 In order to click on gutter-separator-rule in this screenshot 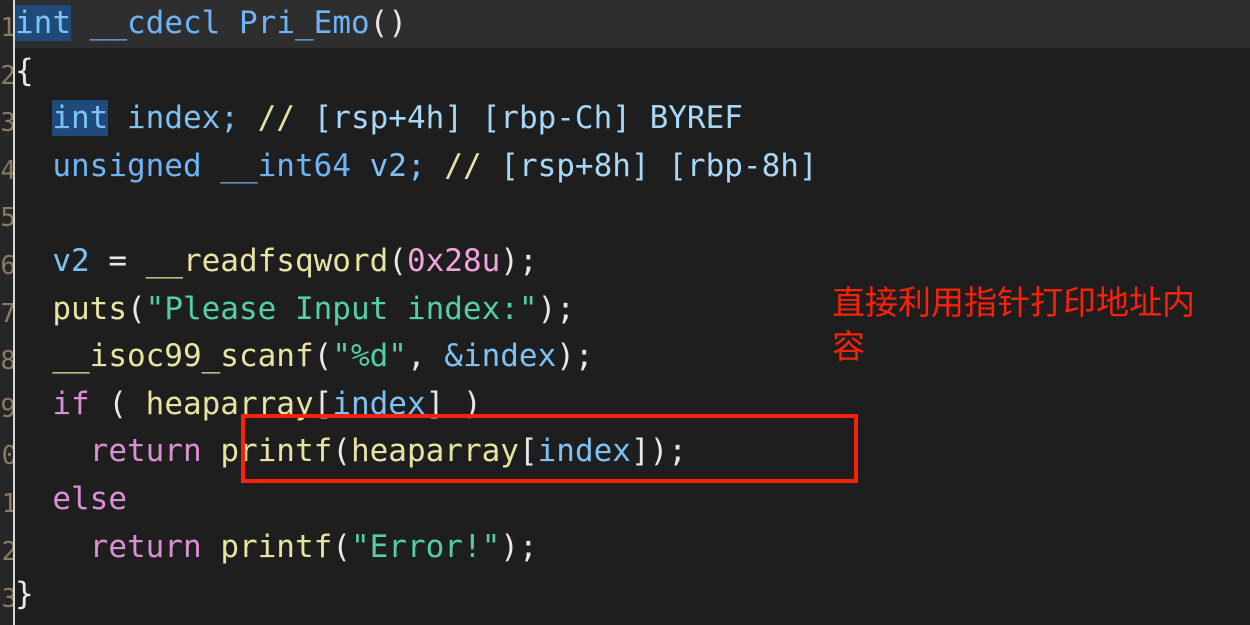, I will do `click(14, 312)`.